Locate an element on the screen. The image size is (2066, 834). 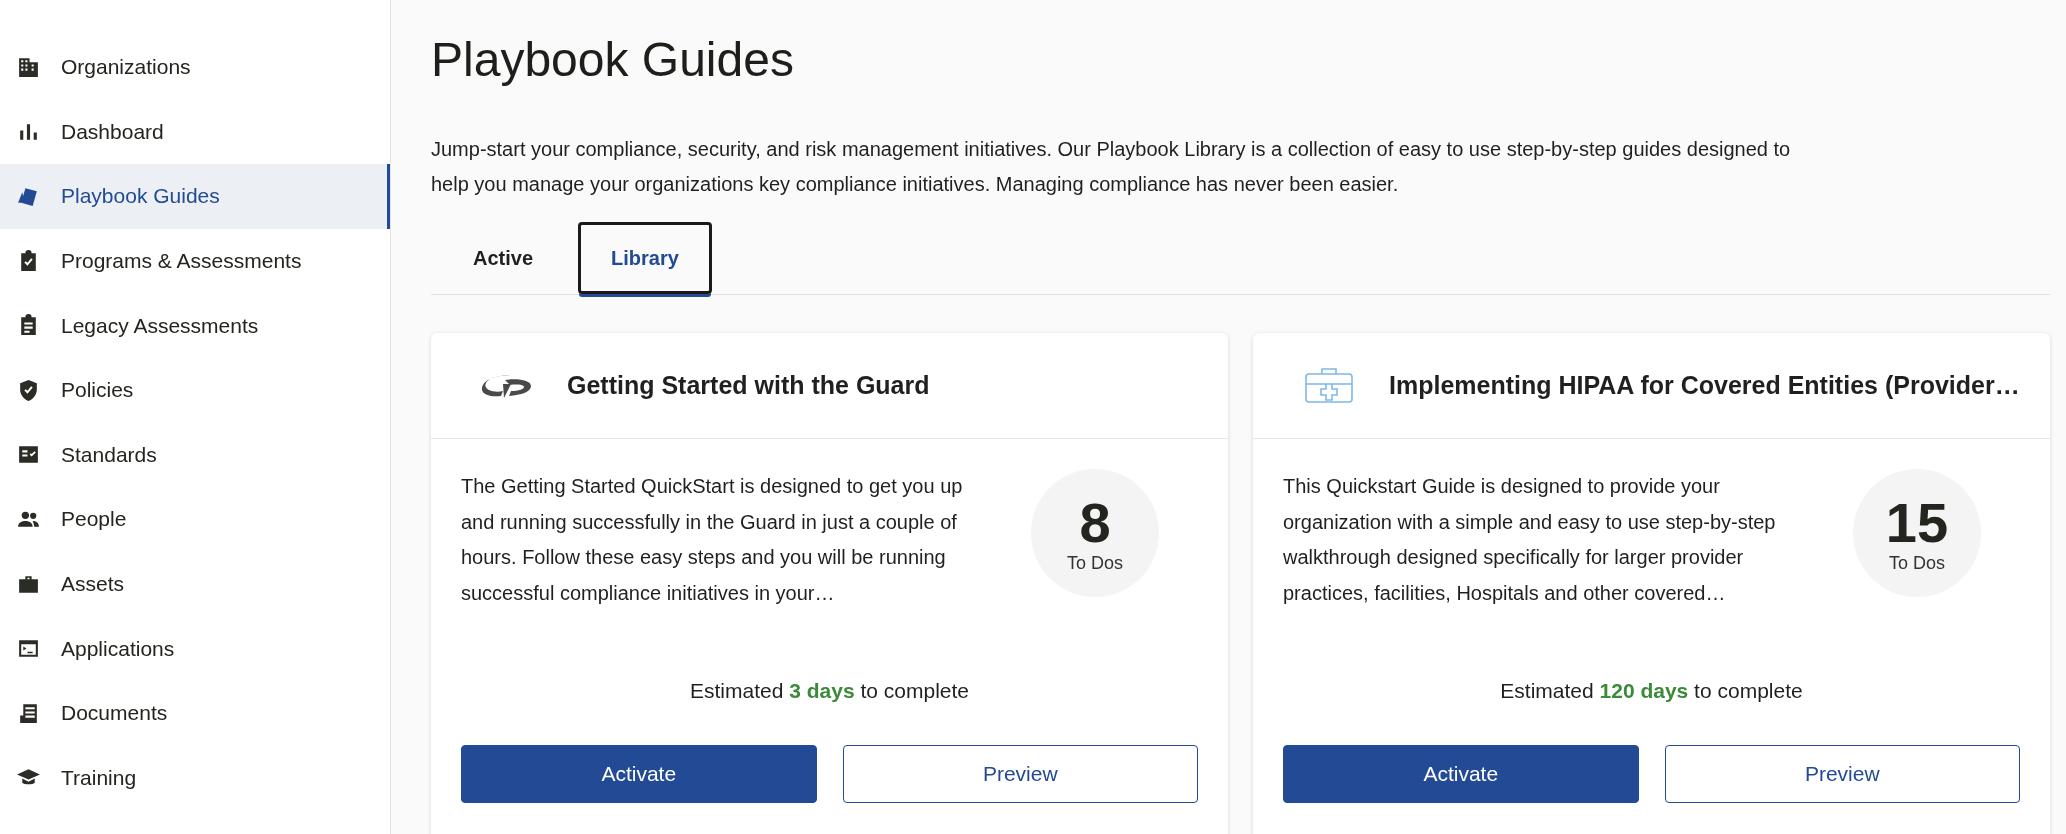
tab: Library is located at coordinates (645, 258).